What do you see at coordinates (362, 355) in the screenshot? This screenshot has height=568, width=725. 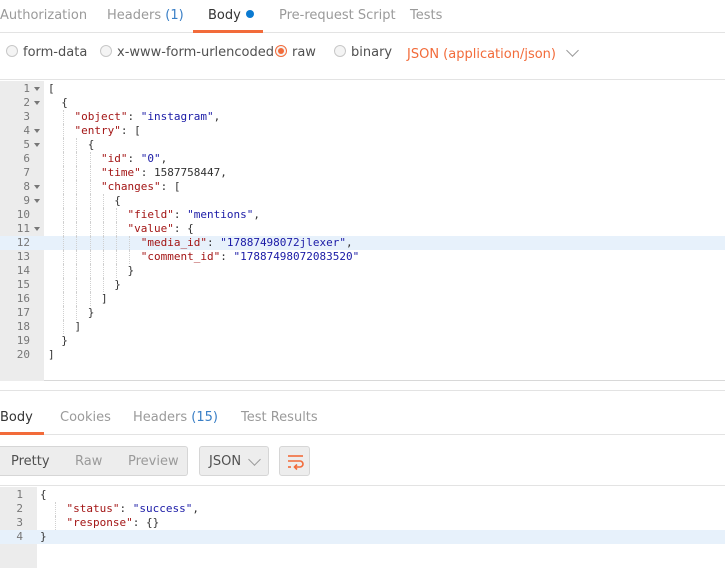 I see `code-line: 20]` at bounding box center [362, 355].